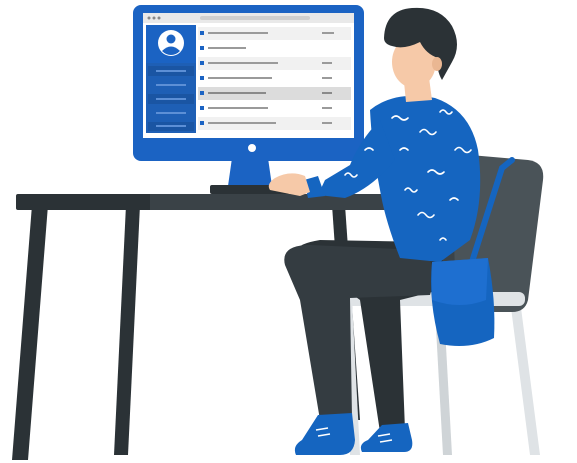 The height and width of the screenshot is (463, 577). Describe the element at coordinates (359, 332) in the screenshot. I see `person-leg-front` at that location.